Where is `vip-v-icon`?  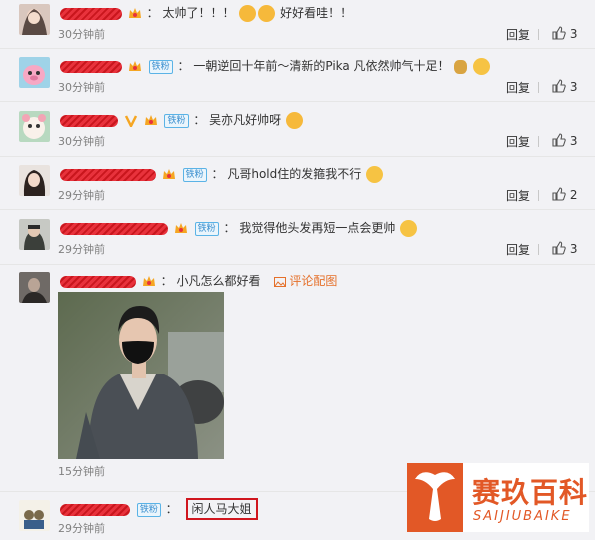 vip-v-icon is located at coordinates (131, 121).